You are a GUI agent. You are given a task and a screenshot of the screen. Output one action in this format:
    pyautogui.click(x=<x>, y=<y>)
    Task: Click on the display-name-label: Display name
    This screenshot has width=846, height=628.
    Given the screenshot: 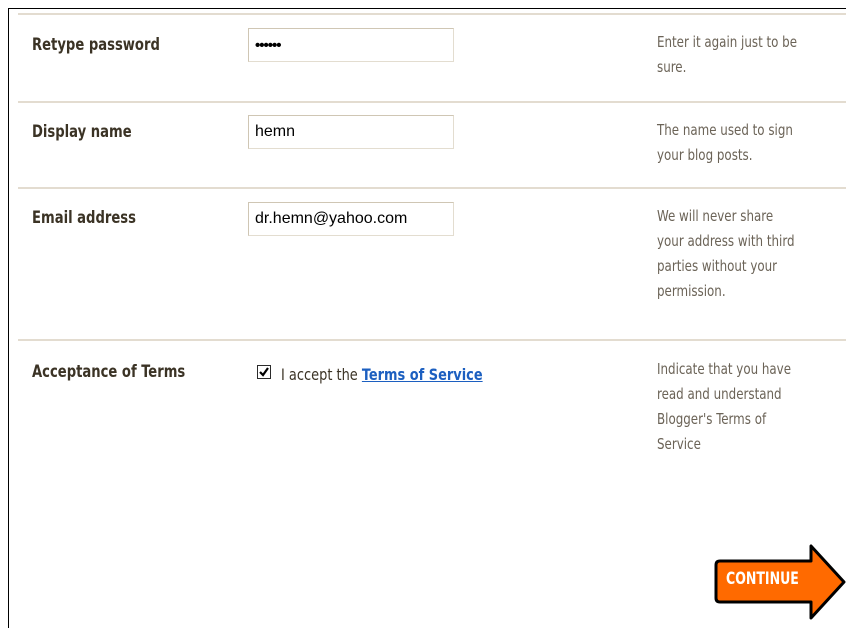 What is the action you would take?
    pyautogui.click(x=82, y=132)
    